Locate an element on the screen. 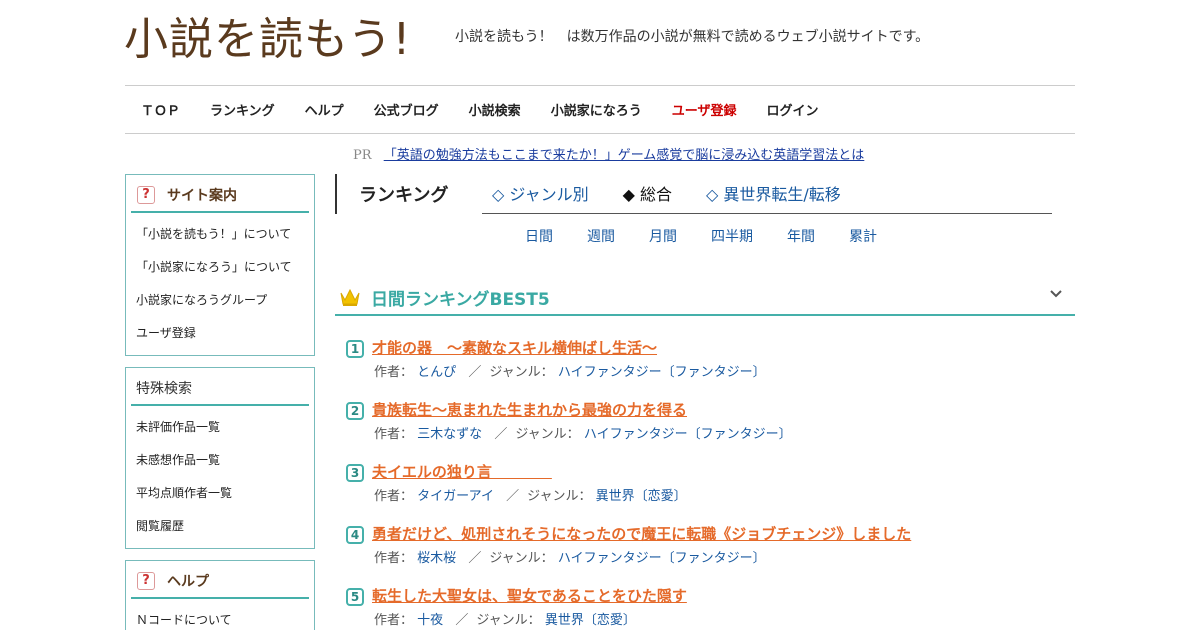 This screenshot has width=1200, height=630. sidebar-item-about-narou: 「小説家になろう」について is located at coordinates (220, 268).